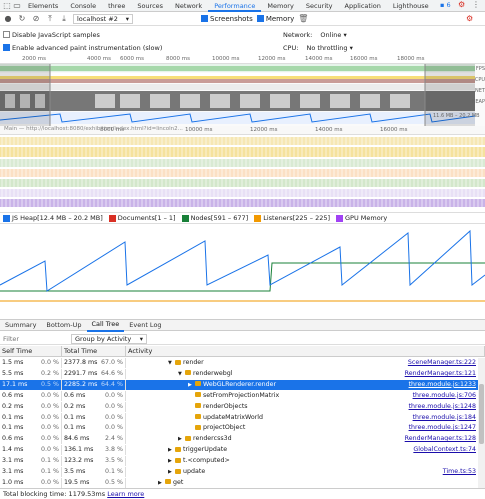 The height and width of the screenshot is (499, 485). I want to click on activity-header: Activity, so click(305, 351).